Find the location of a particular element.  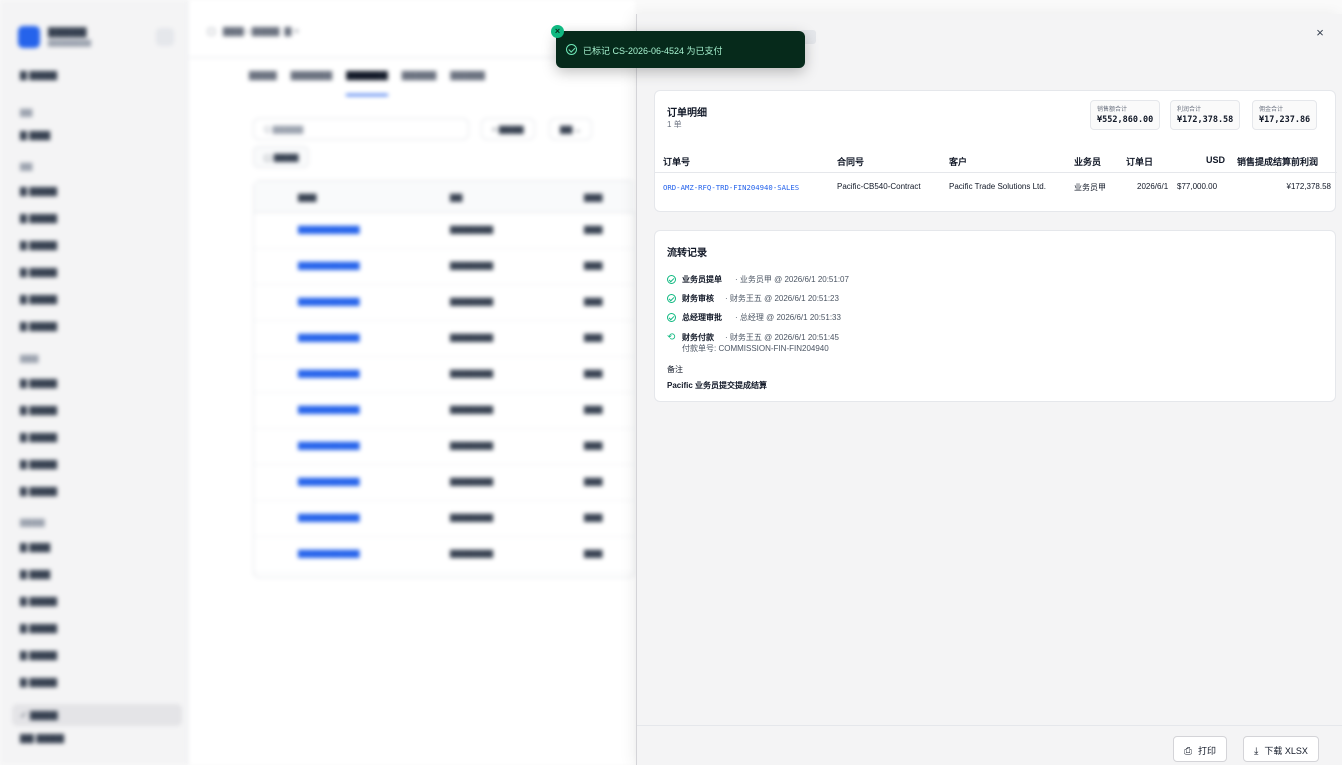

flow-step-meta: · 财务王五 @ 2026/6/1 20:51:23 is located at coordinates (782, 298).